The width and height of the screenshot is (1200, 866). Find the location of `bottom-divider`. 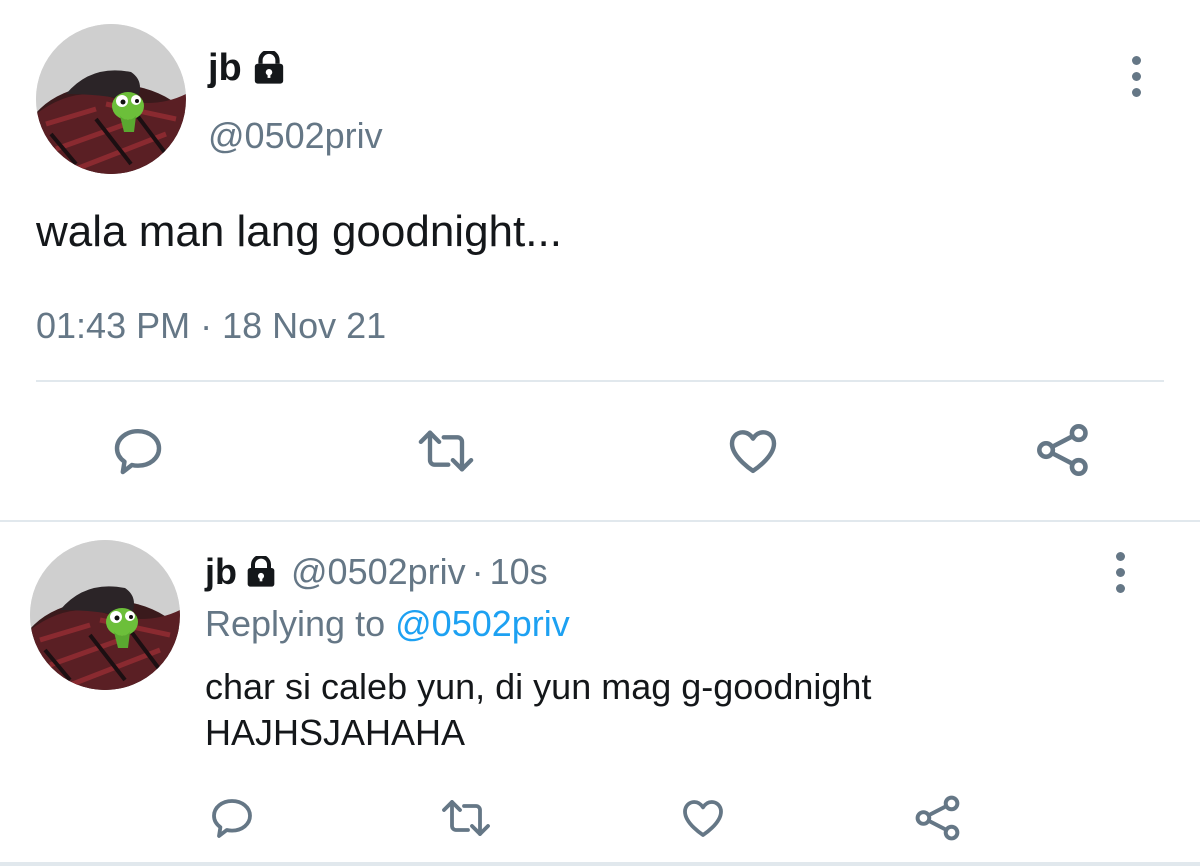

bottom-divider is located at coordinates (600, 864).